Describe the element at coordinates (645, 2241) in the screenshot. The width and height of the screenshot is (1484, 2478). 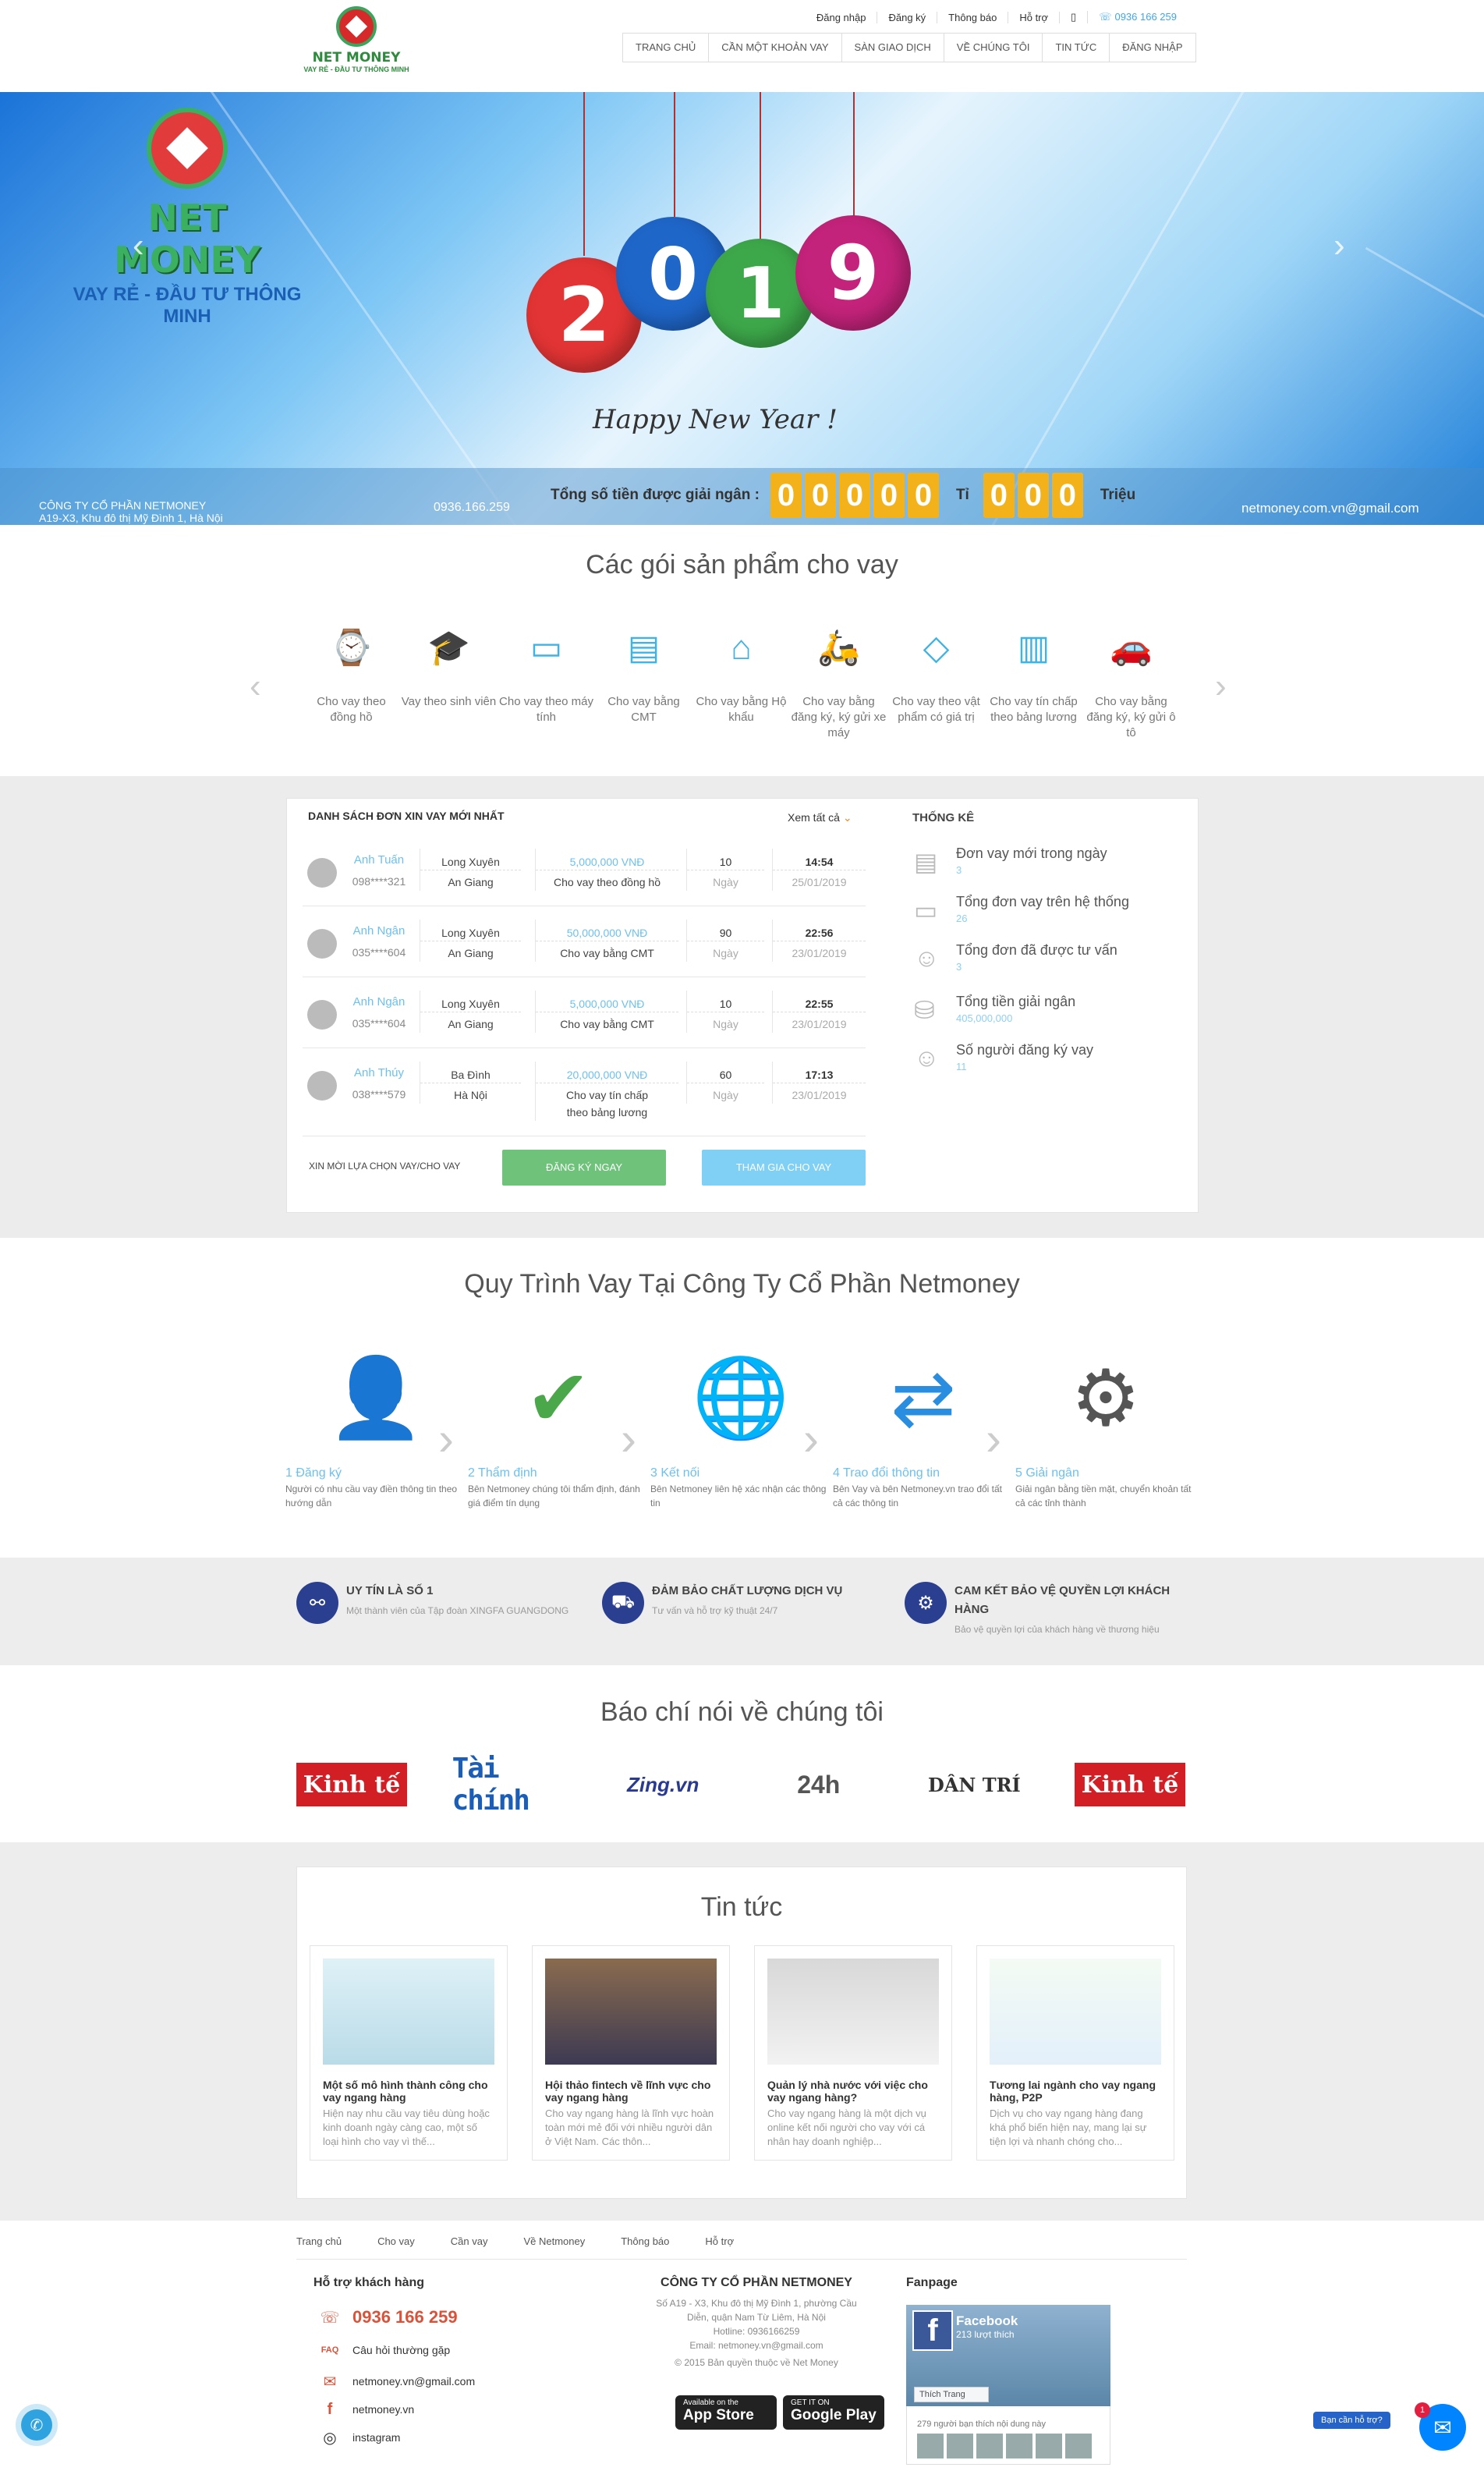
I see `footer-link-notices: Thông báo` at that location.